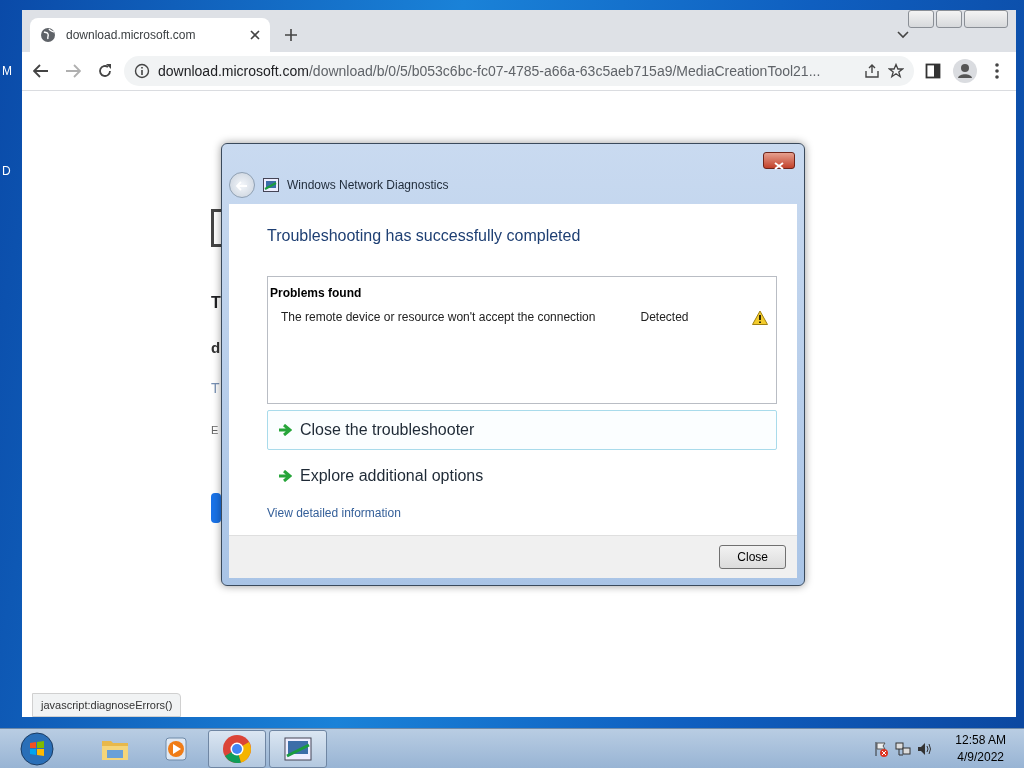 This screenshot has width=1024, height=768. Describe the element at coordinates (48, 35) in the screenshot. I see `globe-icon` at that location.